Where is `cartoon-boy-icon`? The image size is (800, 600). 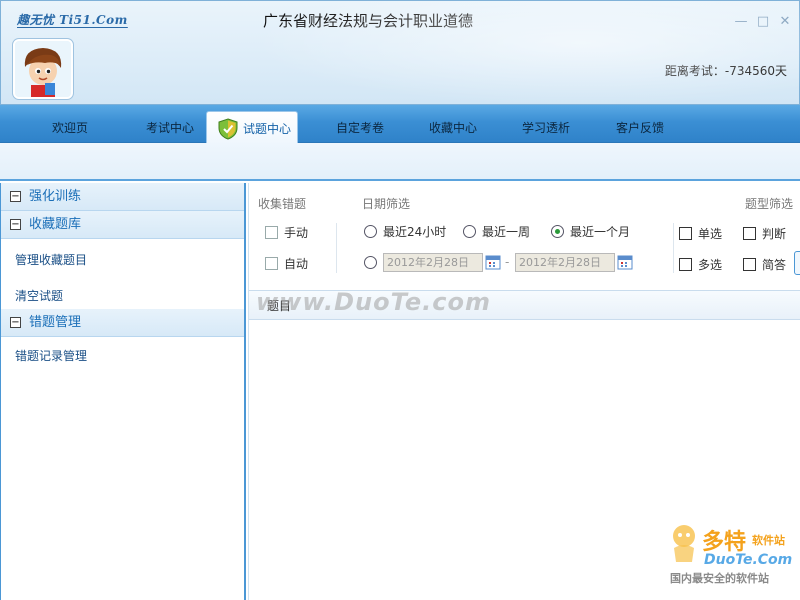 cartoon-boy-icon is located at coordinates (43, 69).